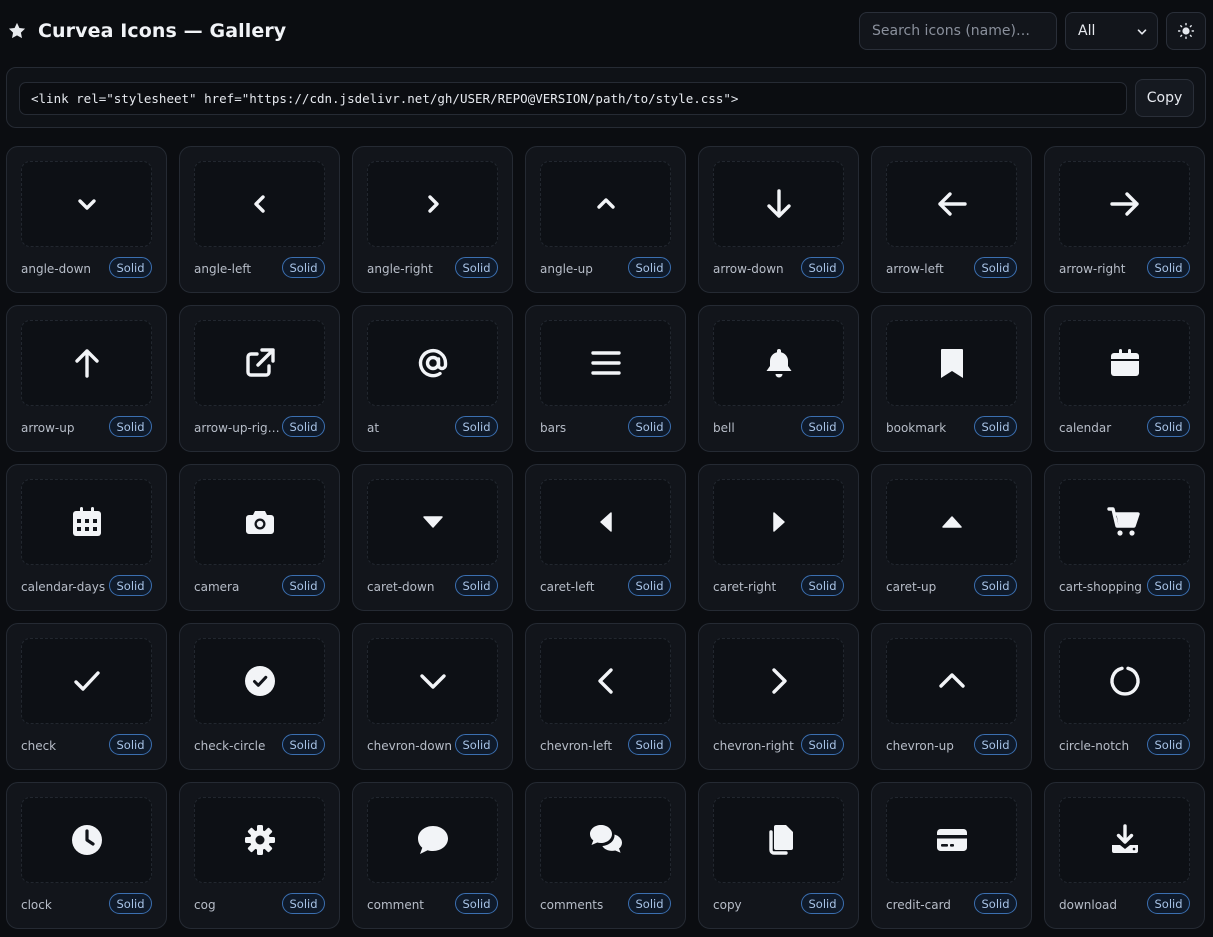 The image size is (1213, 937). I want to click on icon-name-label: download, so click(1088, 905).